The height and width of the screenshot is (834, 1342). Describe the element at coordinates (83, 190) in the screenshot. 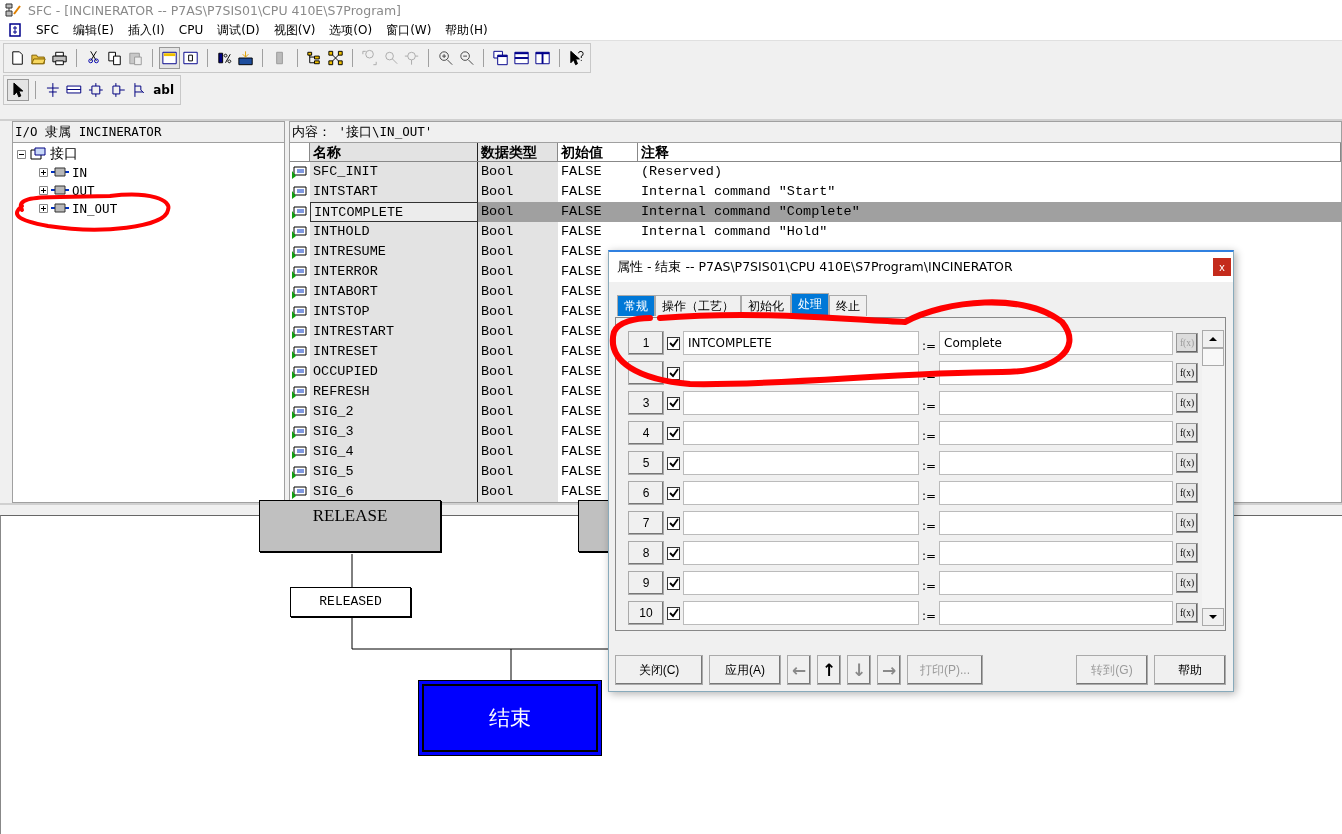

I see `tree-item: OUT` at that location.